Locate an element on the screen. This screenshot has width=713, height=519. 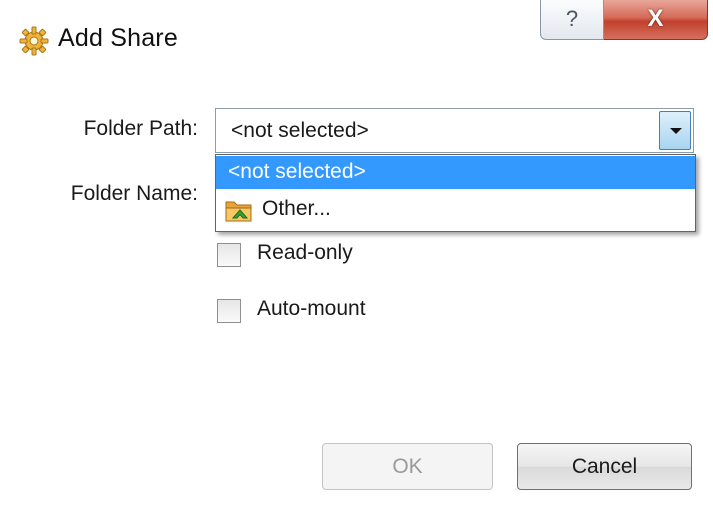
window-title: Add Share is located at coordinates (118, 38).